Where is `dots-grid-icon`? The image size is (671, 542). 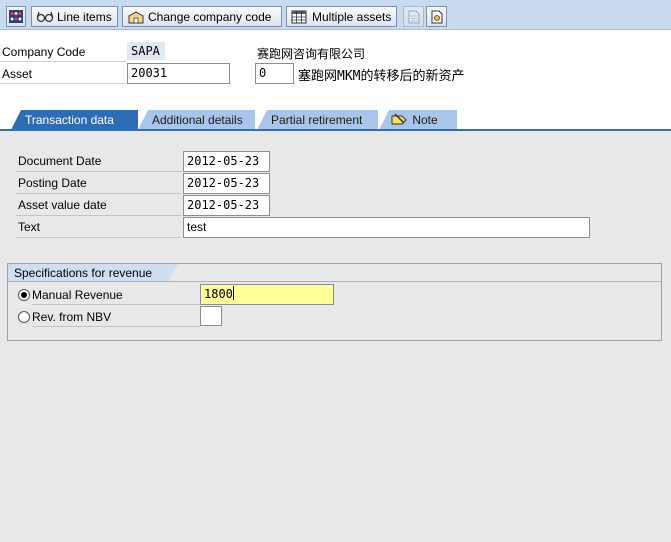
dots-grid-icon is located at coordinates (16, 16).